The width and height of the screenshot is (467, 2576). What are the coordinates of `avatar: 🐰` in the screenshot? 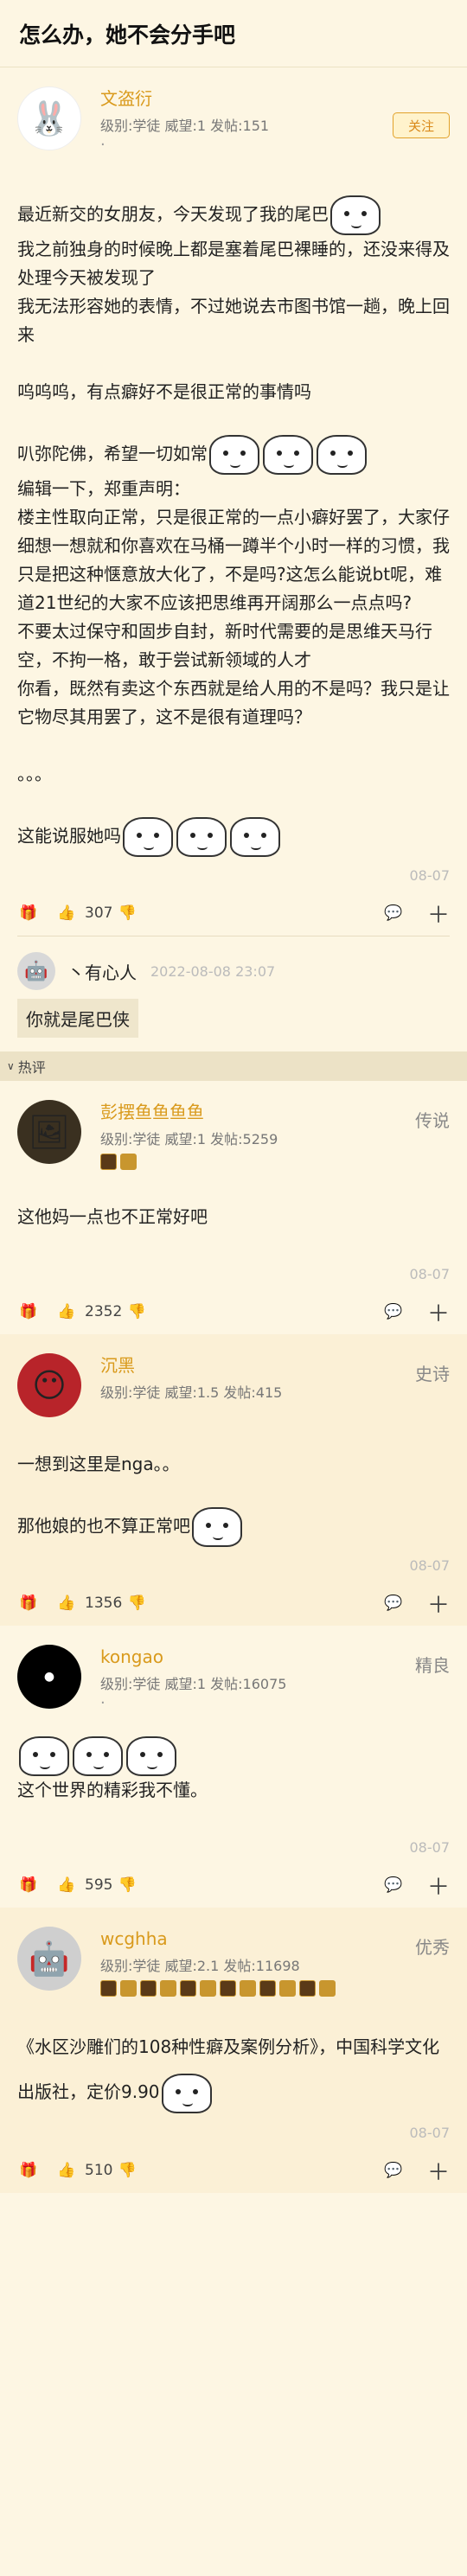 It's located at (49, 118).